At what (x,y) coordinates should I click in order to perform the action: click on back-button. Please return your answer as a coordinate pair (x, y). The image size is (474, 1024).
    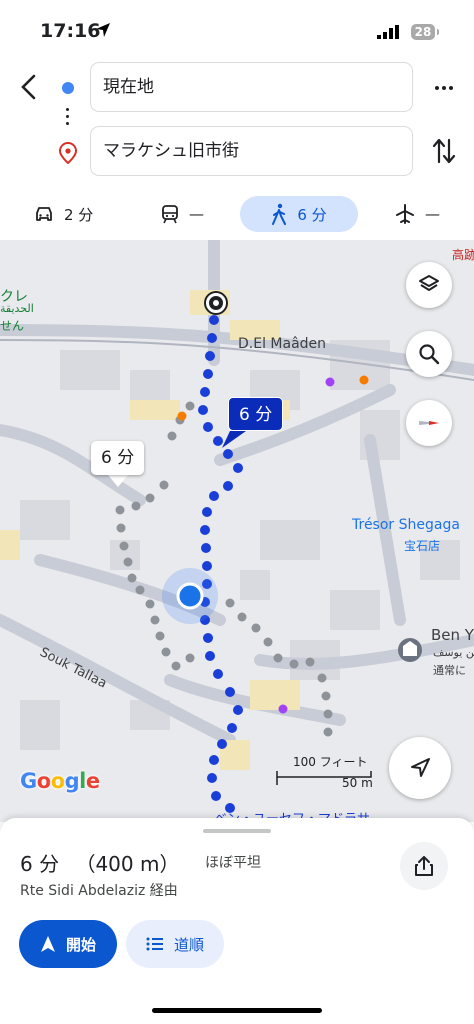
    Looking at the image, I should click on (28, 87).